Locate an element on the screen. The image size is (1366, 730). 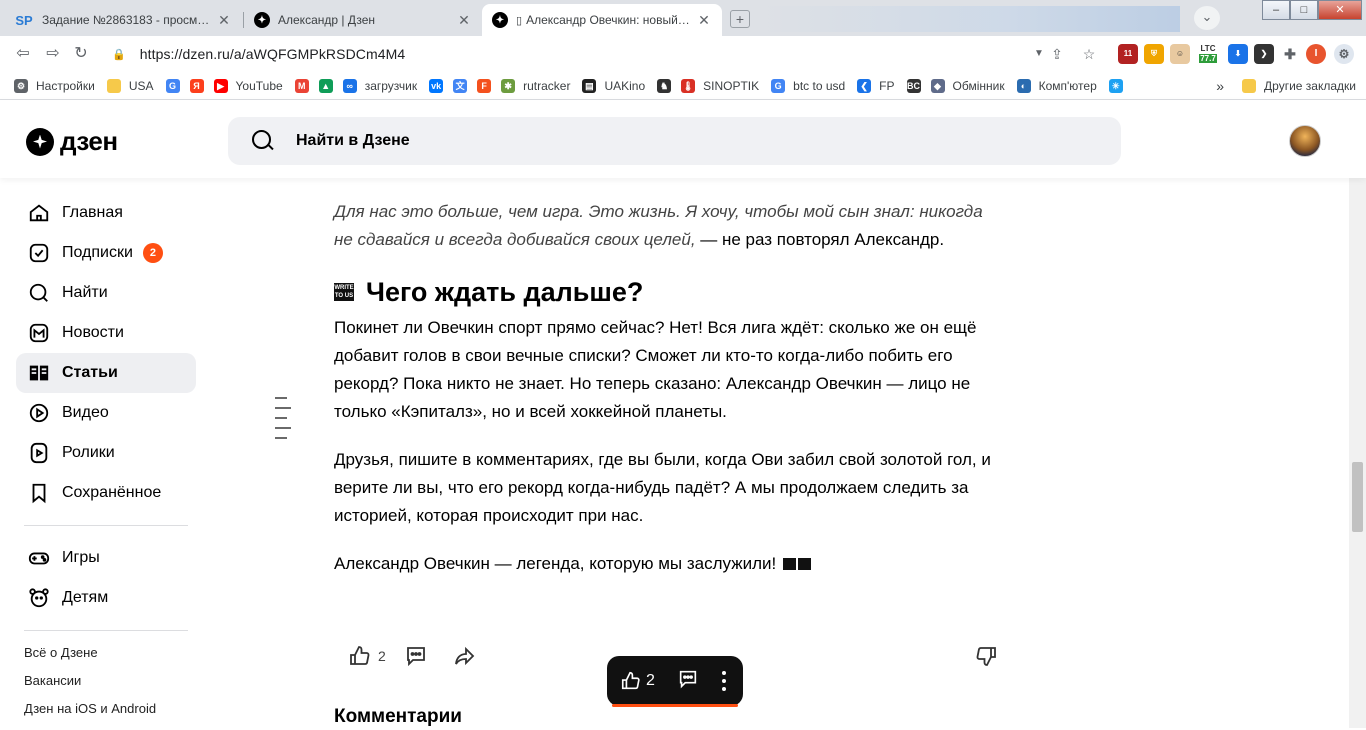
share-button is located at coordinates (464, 656).